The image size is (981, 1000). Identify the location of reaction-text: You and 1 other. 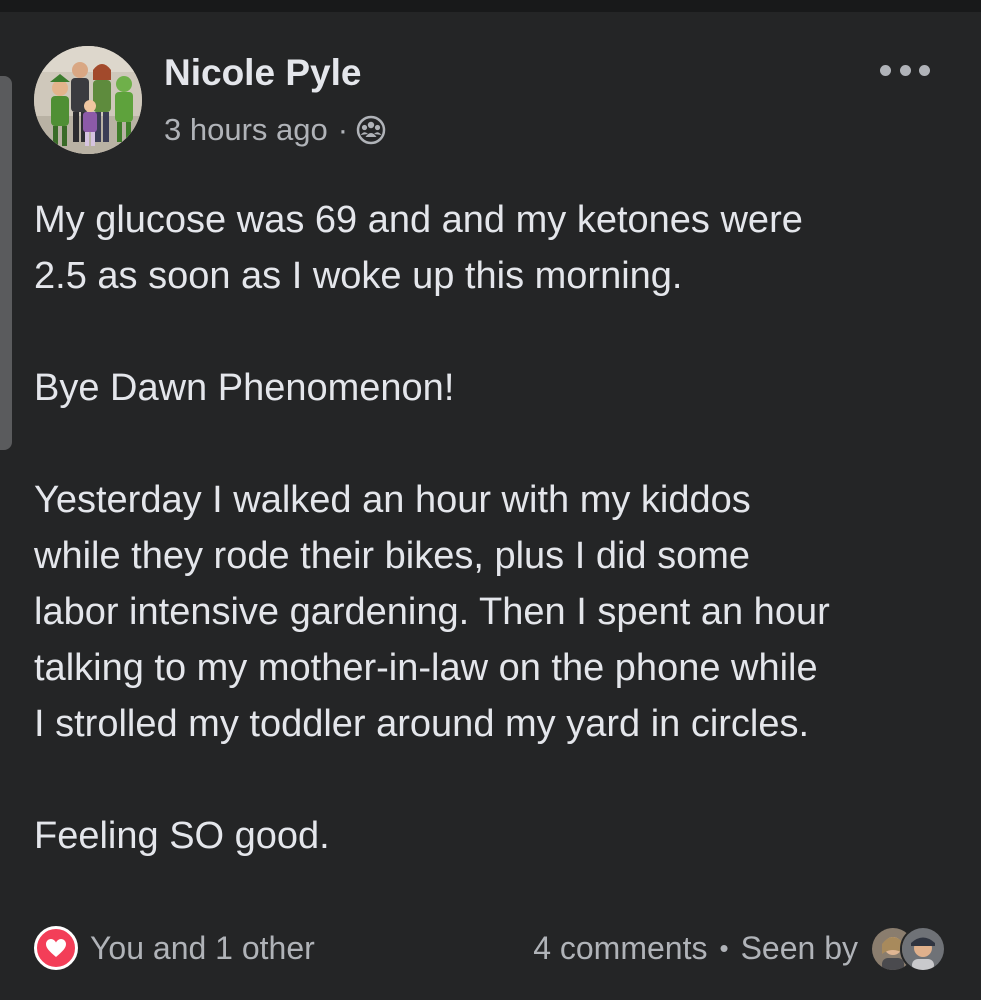
(202, 947).